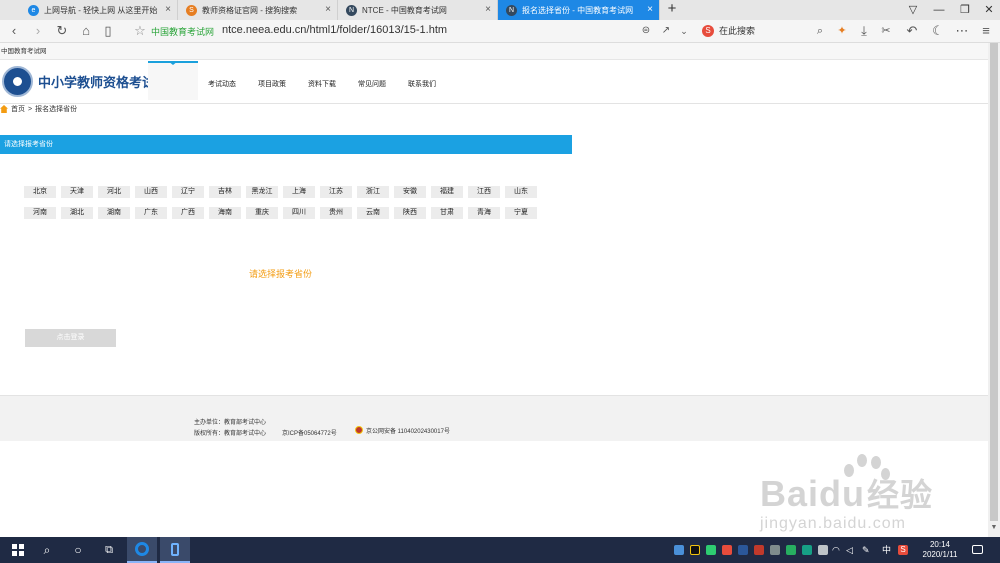 The image size is (1000, 563). Describe the element at coordinates (4, 109) in the screenshot. I see `home-icon` at that location.